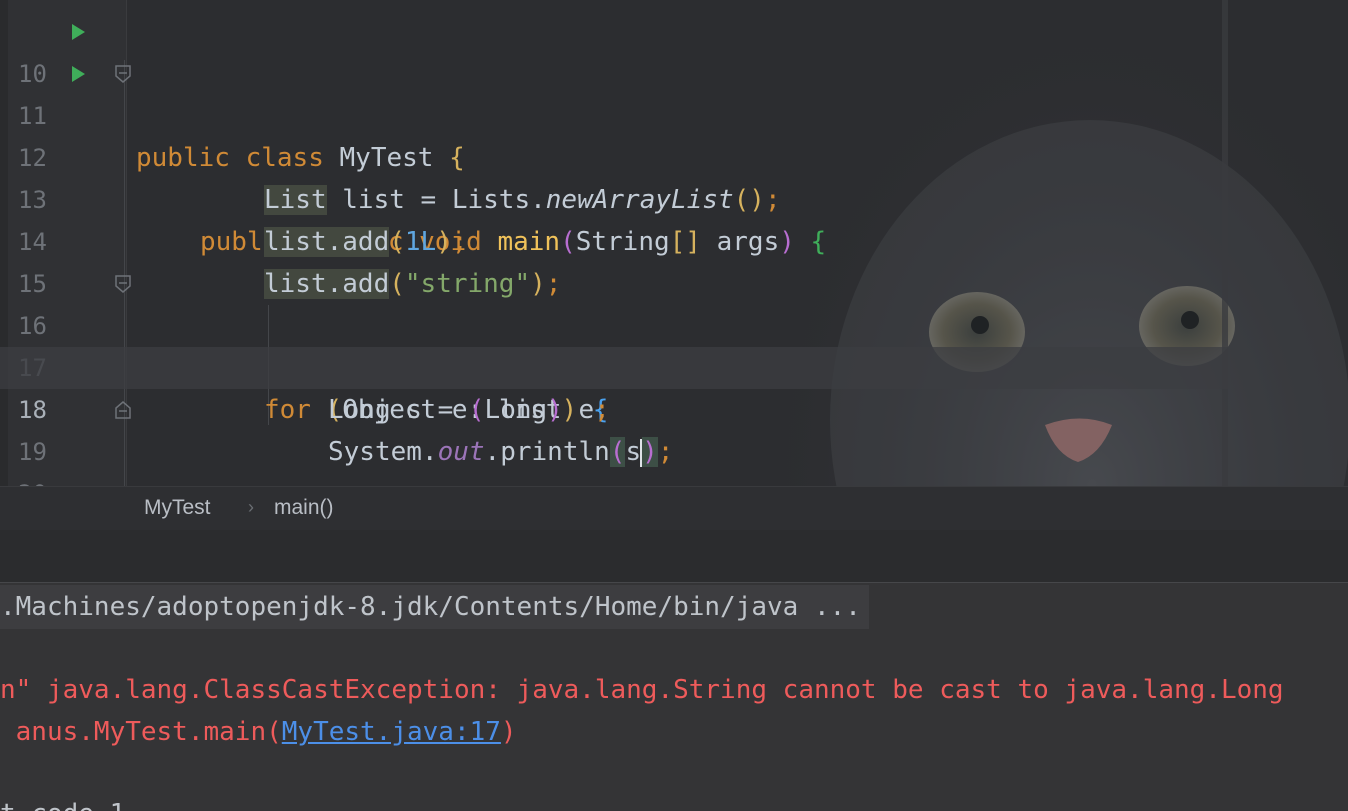 Image resolution: width=1348 pixels, height=811 pixels. Describe the element at coordinates (674, 508) in the screenshot. I see `breadcrumb: MyTest › main()` at that location.